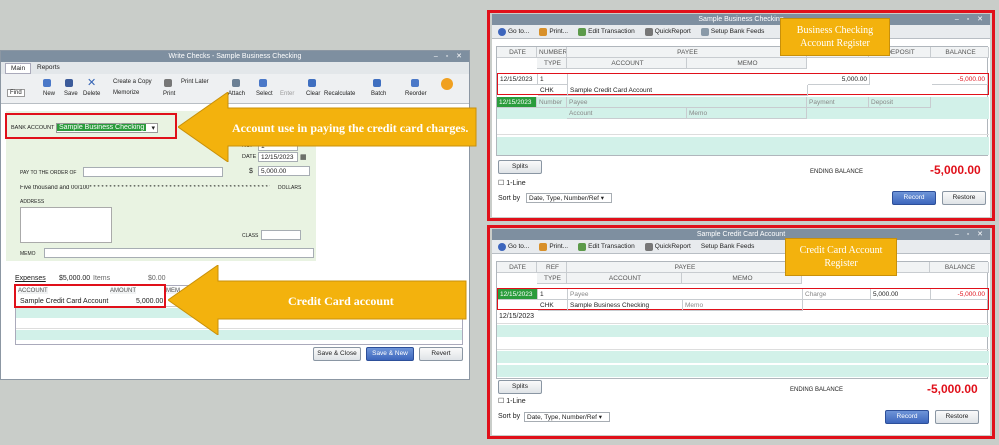 This screenshot has height=445, width=999. What do you see at coordinates (28, 254) in the screenshot?
I see `memo-label: MEMO` at bounding box center [28, 254].